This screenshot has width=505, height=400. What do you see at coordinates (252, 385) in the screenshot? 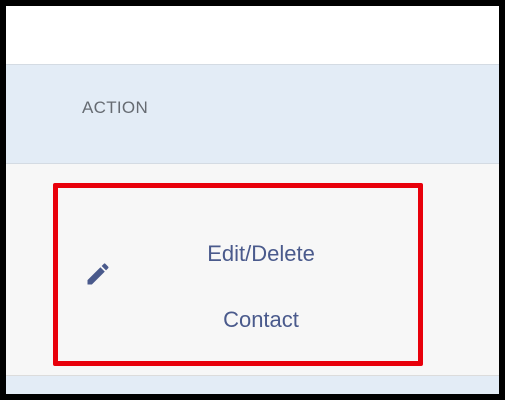
I see `table-row-next` at bounding box center [252, 385].